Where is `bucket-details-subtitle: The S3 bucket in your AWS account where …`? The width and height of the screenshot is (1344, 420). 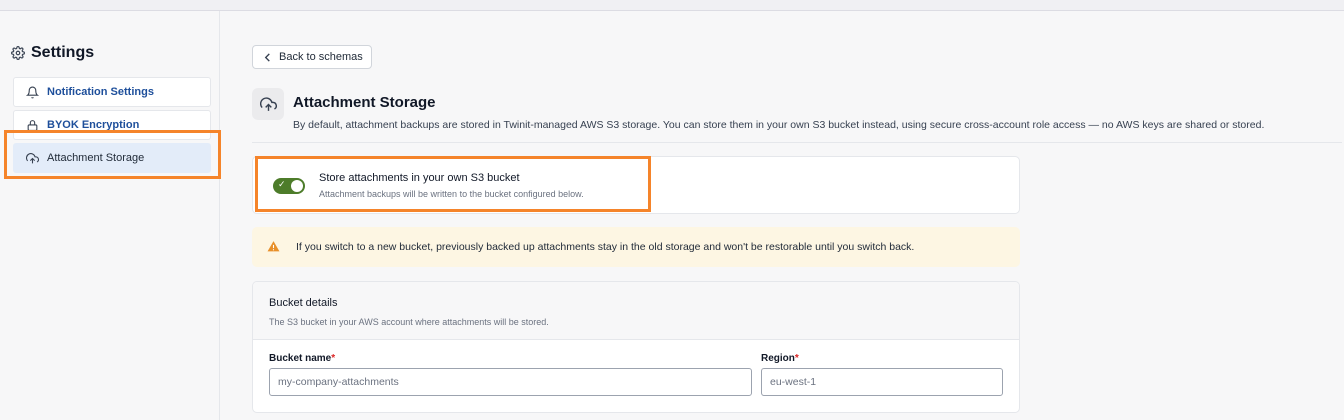
bucket-details-subtitle: The S3 bucket in your AWS account where … is located at coordinates (409, 322).